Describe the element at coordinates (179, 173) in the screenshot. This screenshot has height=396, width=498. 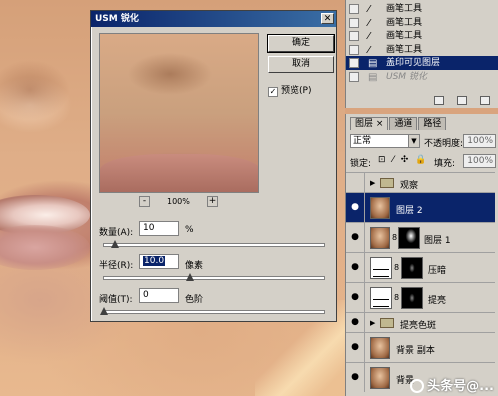
I see `preview-lip` at that location.